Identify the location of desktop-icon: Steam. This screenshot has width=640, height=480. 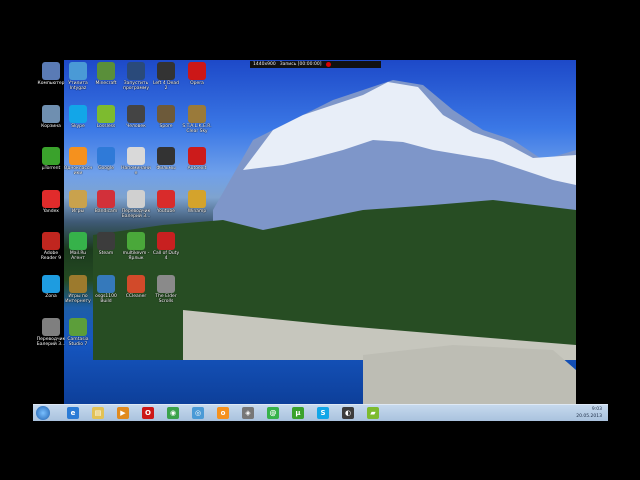
(106, 244).